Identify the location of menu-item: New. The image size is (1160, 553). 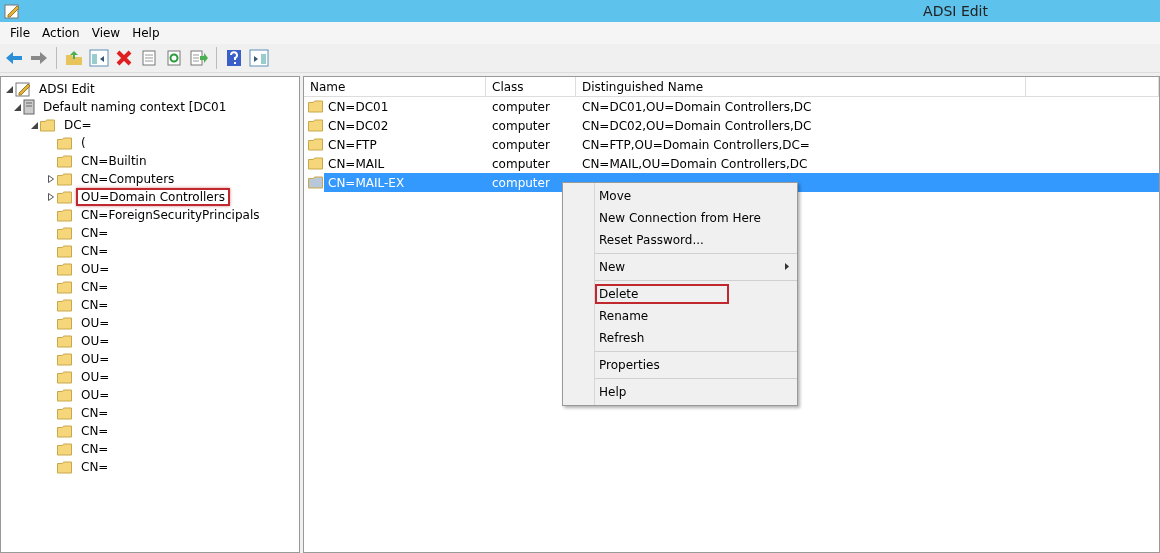
(612, 267).